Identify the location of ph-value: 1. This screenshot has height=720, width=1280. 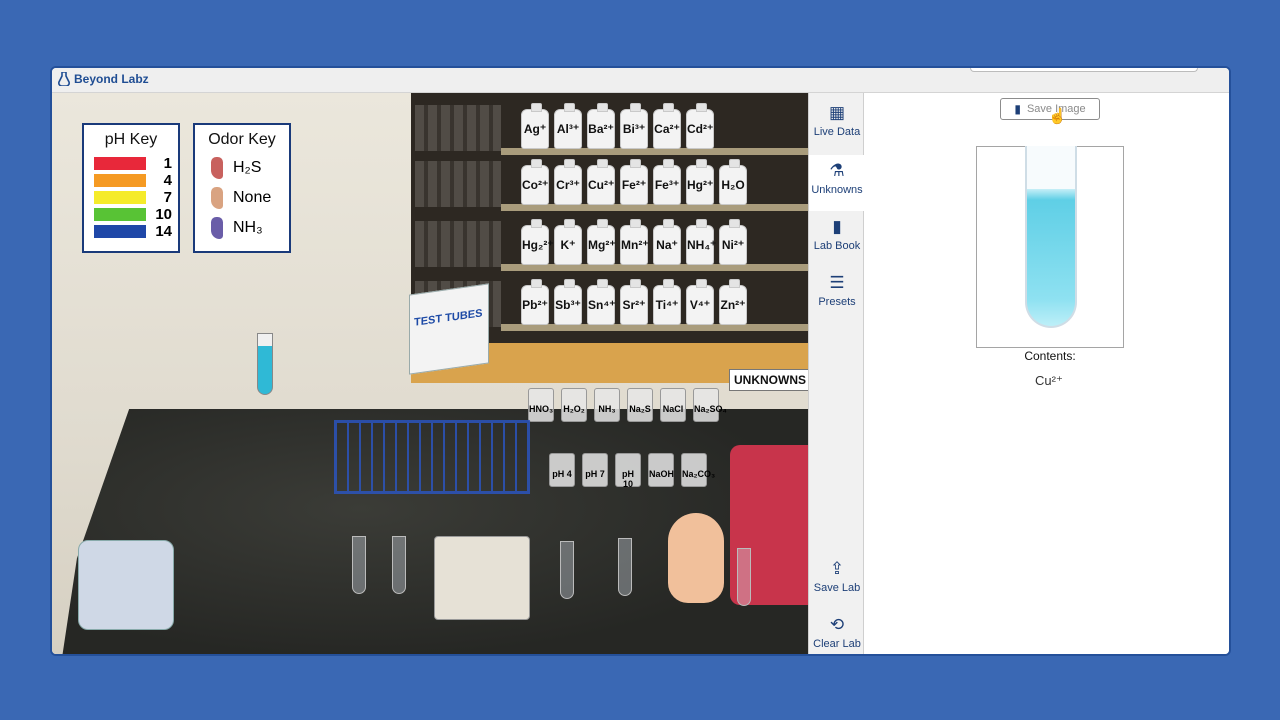
(167, 163).